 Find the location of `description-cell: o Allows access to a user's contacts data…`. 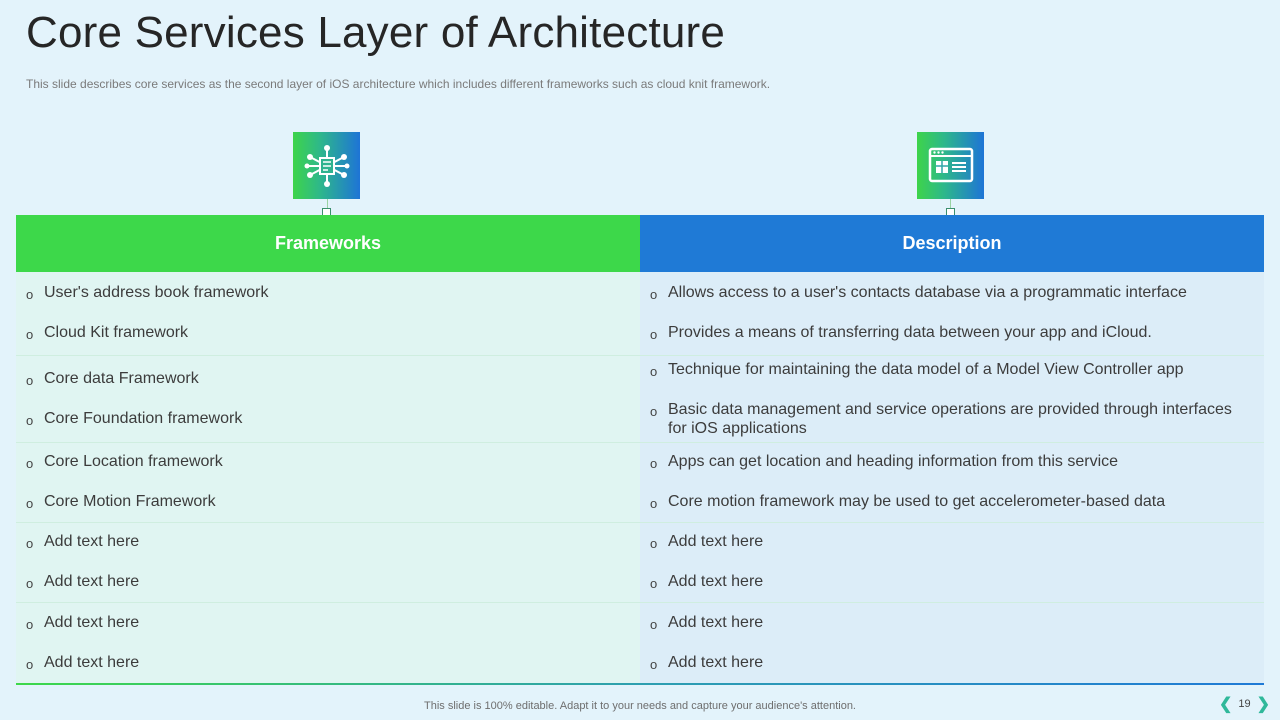

description-cell: o Allows access to a user's contacts data… is located at coordinates (952, 313).